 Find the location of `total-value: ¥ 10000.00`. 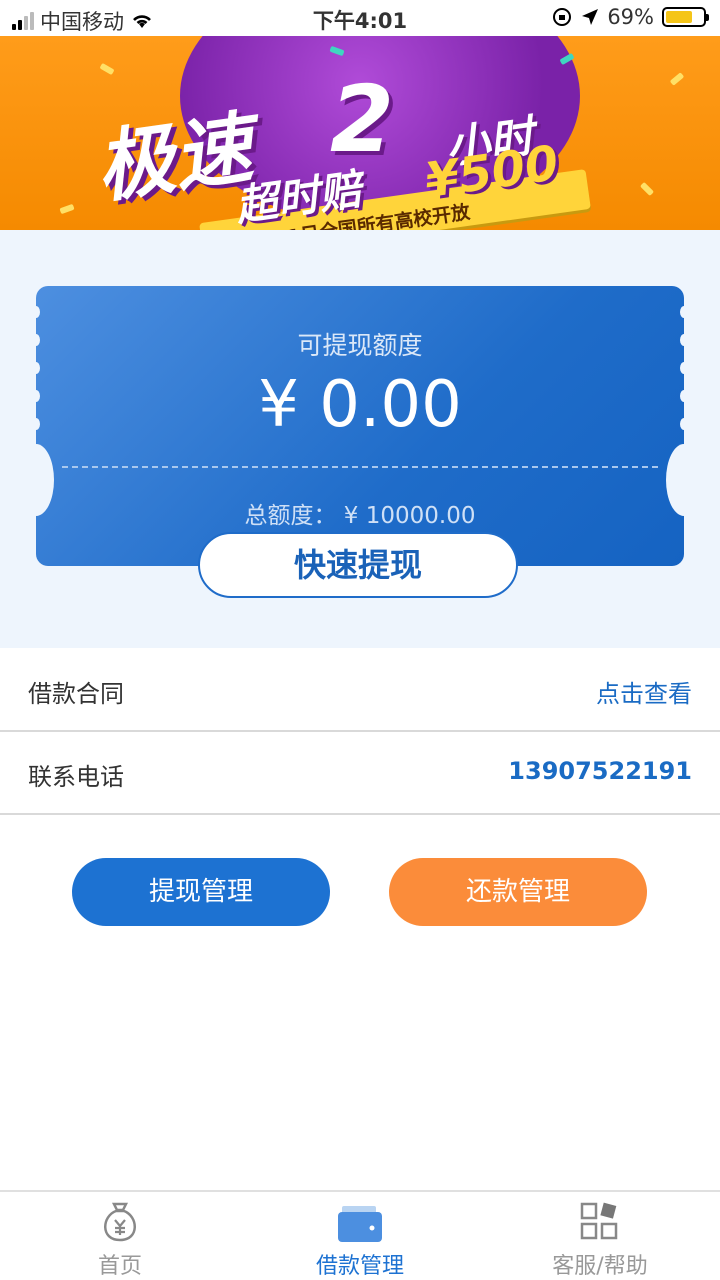

total-value: ¥ 10000.00 is located at coordinates (409, 516).